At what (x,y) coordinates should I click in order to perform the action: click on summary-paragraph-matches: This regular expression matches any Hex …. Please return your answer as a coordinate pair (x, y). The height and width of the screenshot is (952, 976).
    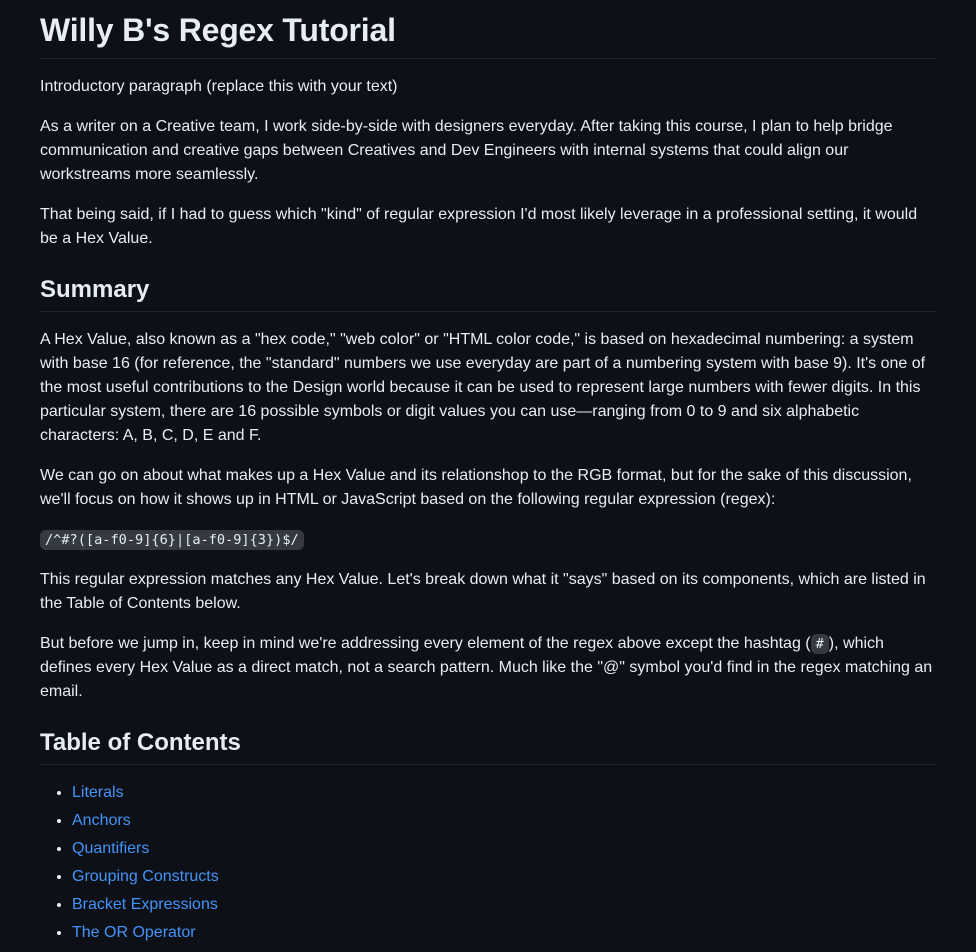
    Looking at the image, I should click on (483, 591).